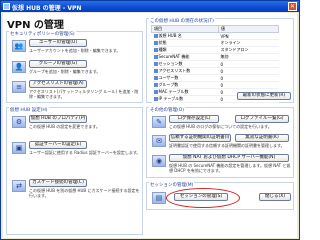 This screenshot has height=240, width=320. Describe the element at coordinates (85, 152) in the screenshot. I see `radius-description: ユーザー認証に使用する Radius 認証サーバーを設定します。` at that location.